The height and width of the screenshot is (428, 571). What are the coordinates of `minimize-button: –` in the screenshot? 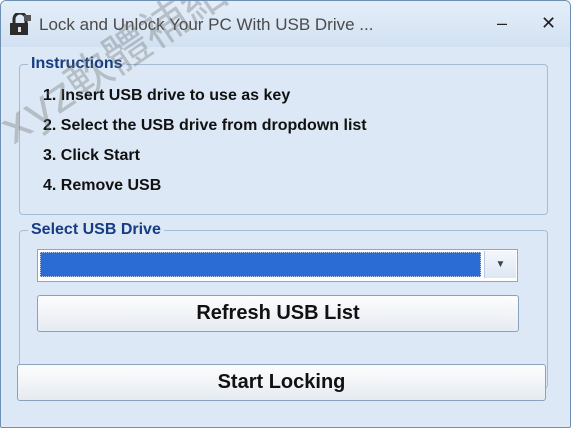 It's located at (502, 23).